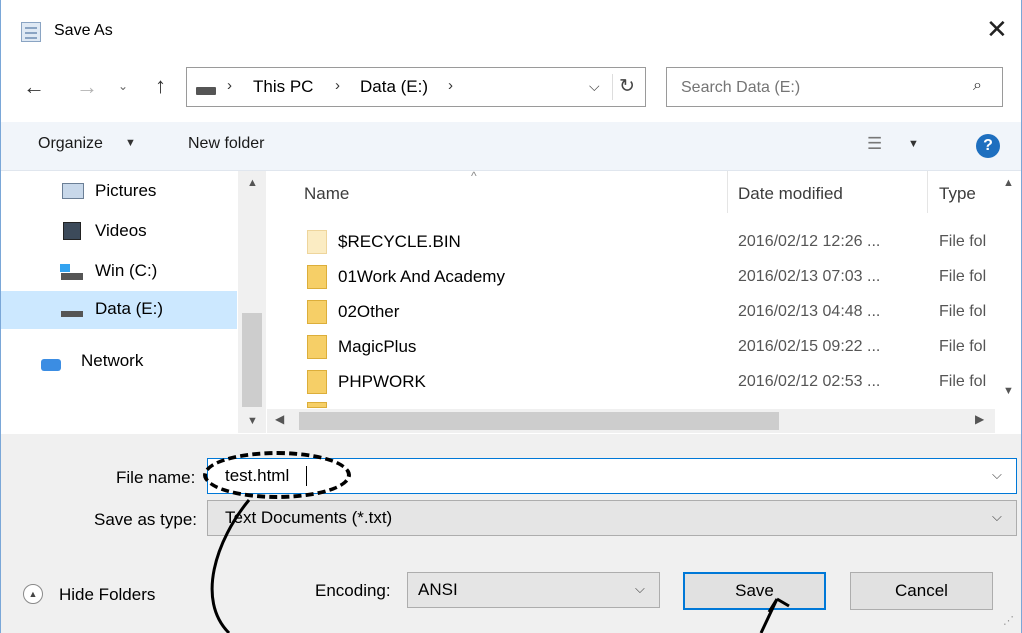 The image size is (1022, 633). I want to click on annotation-arrow, so click(500, 566).